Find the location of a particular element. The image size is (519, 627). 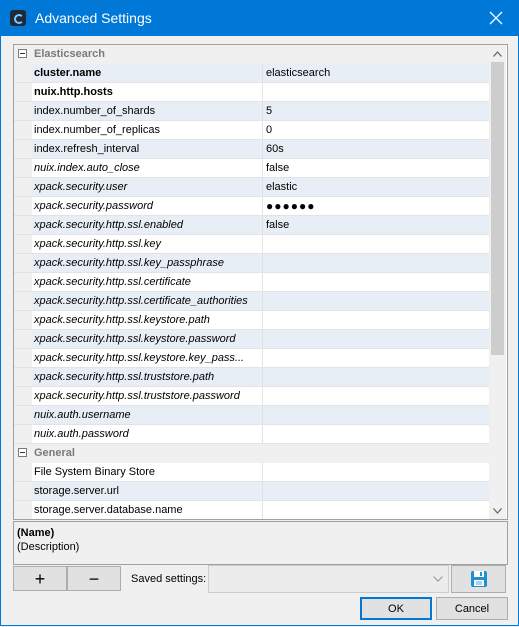

vertical-scrollbar is located at coordinates (497, 282).